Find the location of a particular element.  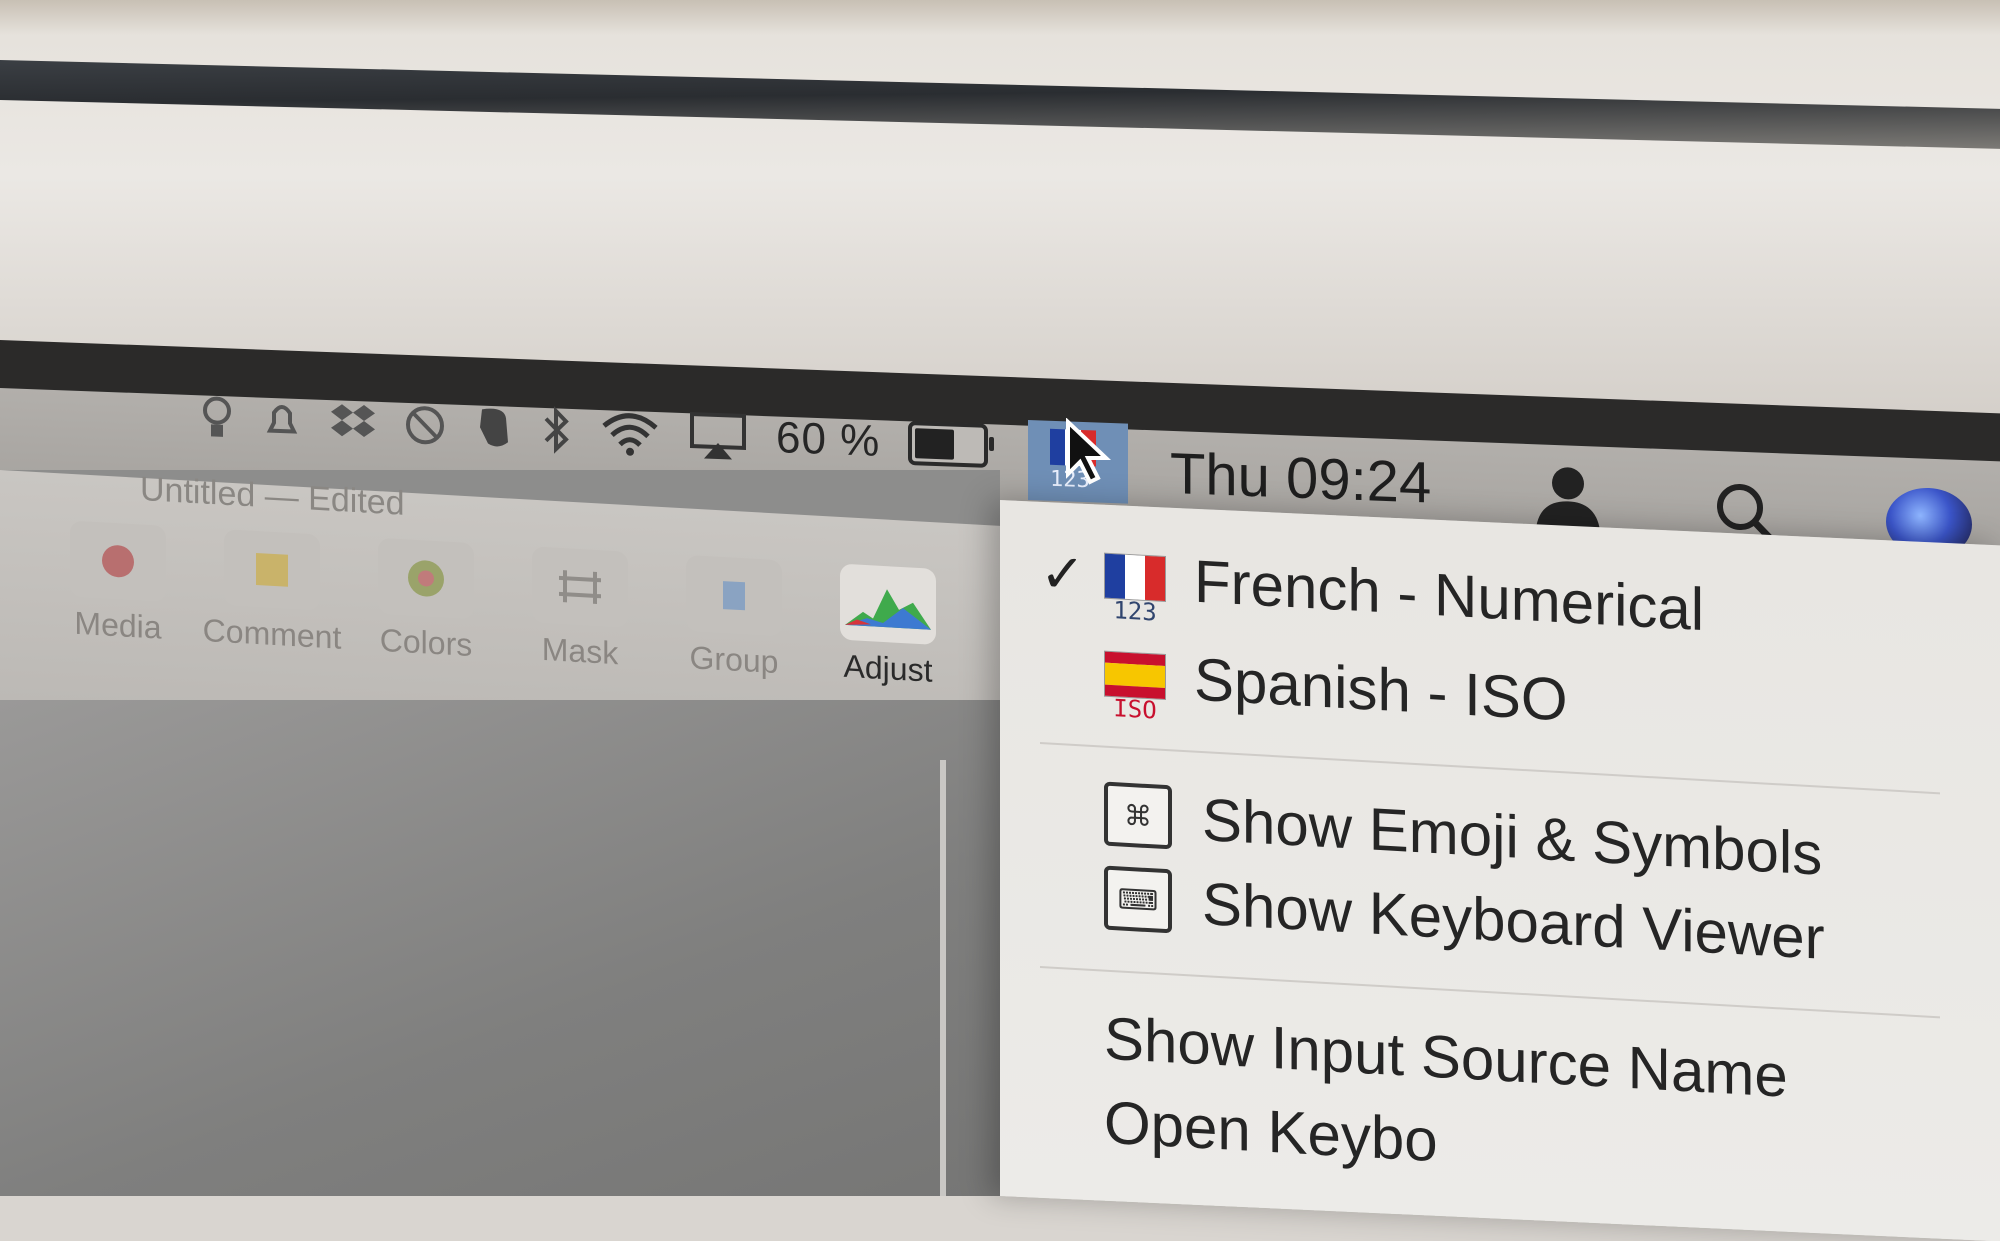

emoji-symbols-icon: ⌘ is located at coordinates (1138, 815).